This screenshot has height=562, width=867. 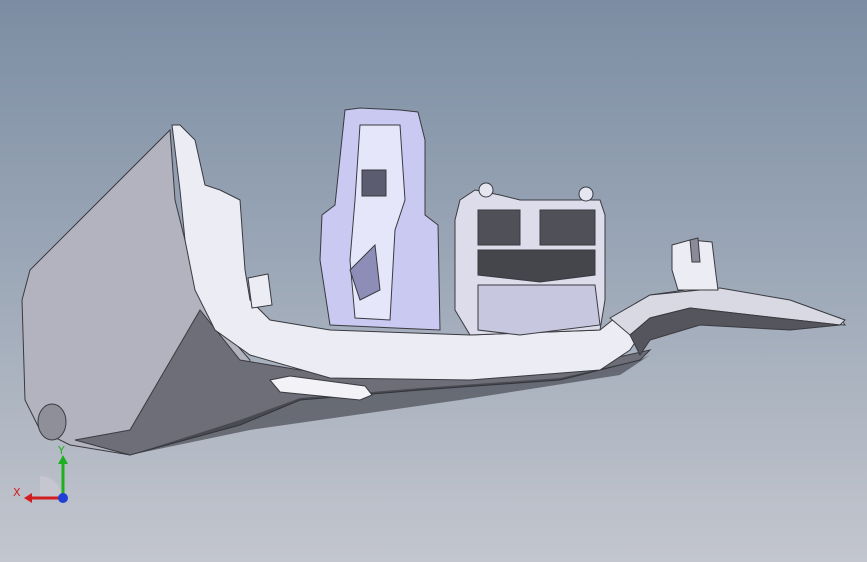 What do you see at coordinates (17, 492) in the screenshot?
I see `triad-x-label: X` at bounding box center [17, 492].